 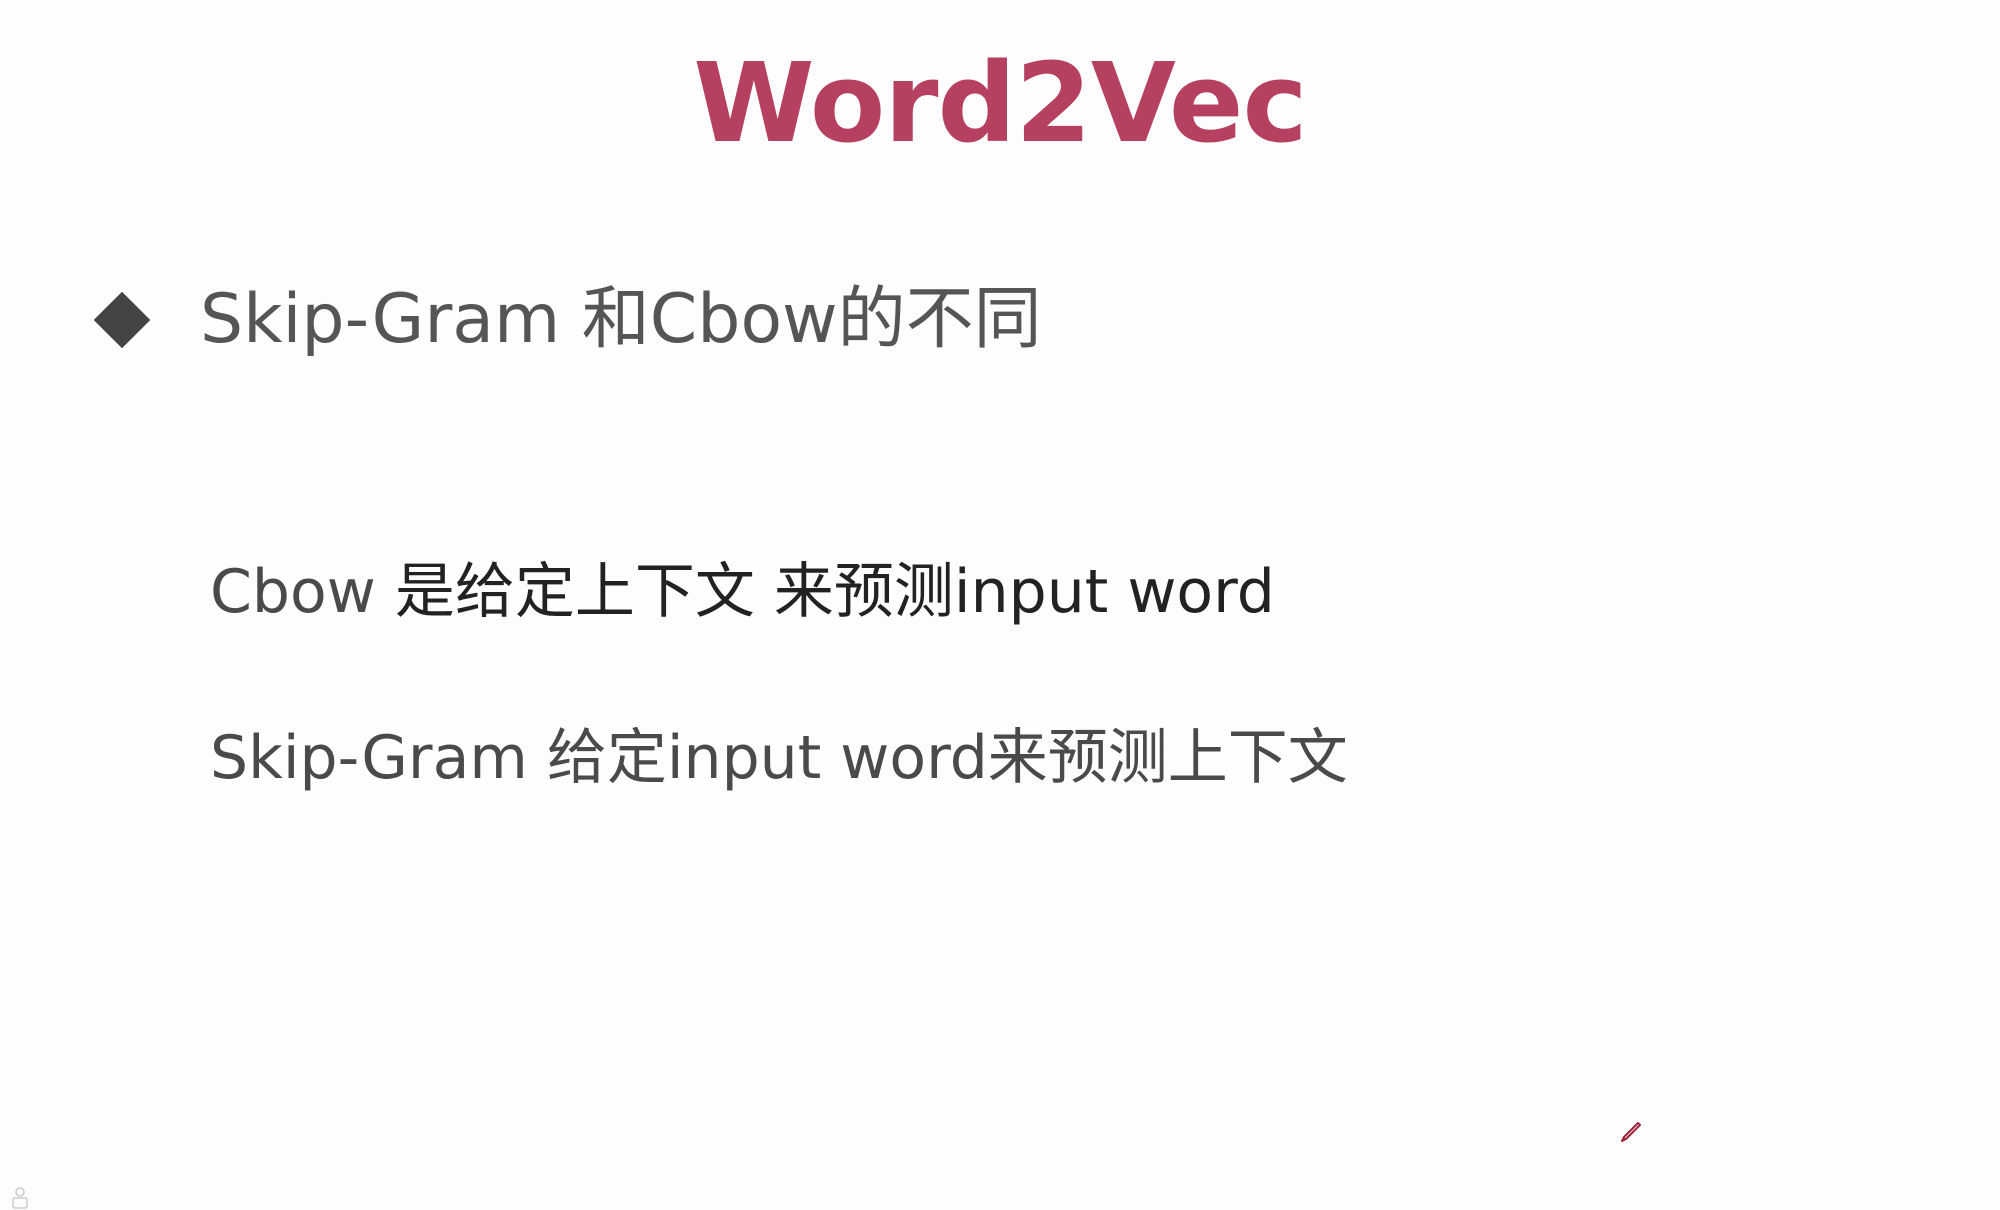 I want to click on cbow-term: Cbow, so click(x=302, y=592).